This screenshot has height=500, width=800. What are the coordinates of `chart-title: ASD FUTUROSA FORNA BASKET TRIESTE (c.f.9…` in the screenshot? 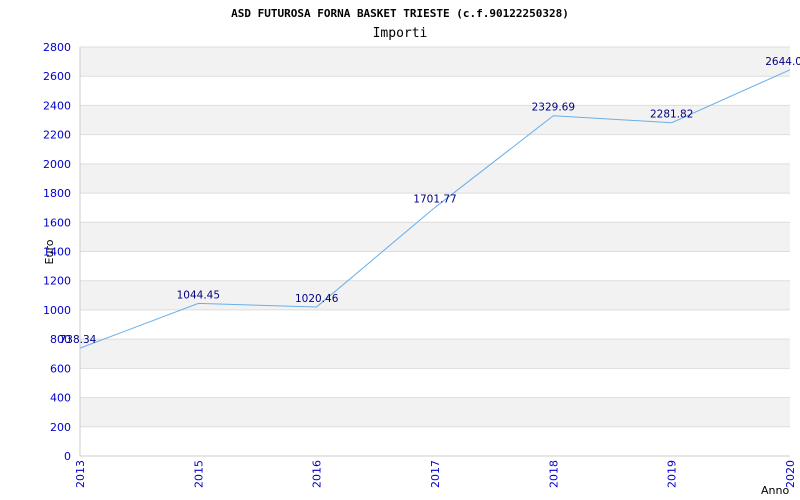 It's located at (400, 13).